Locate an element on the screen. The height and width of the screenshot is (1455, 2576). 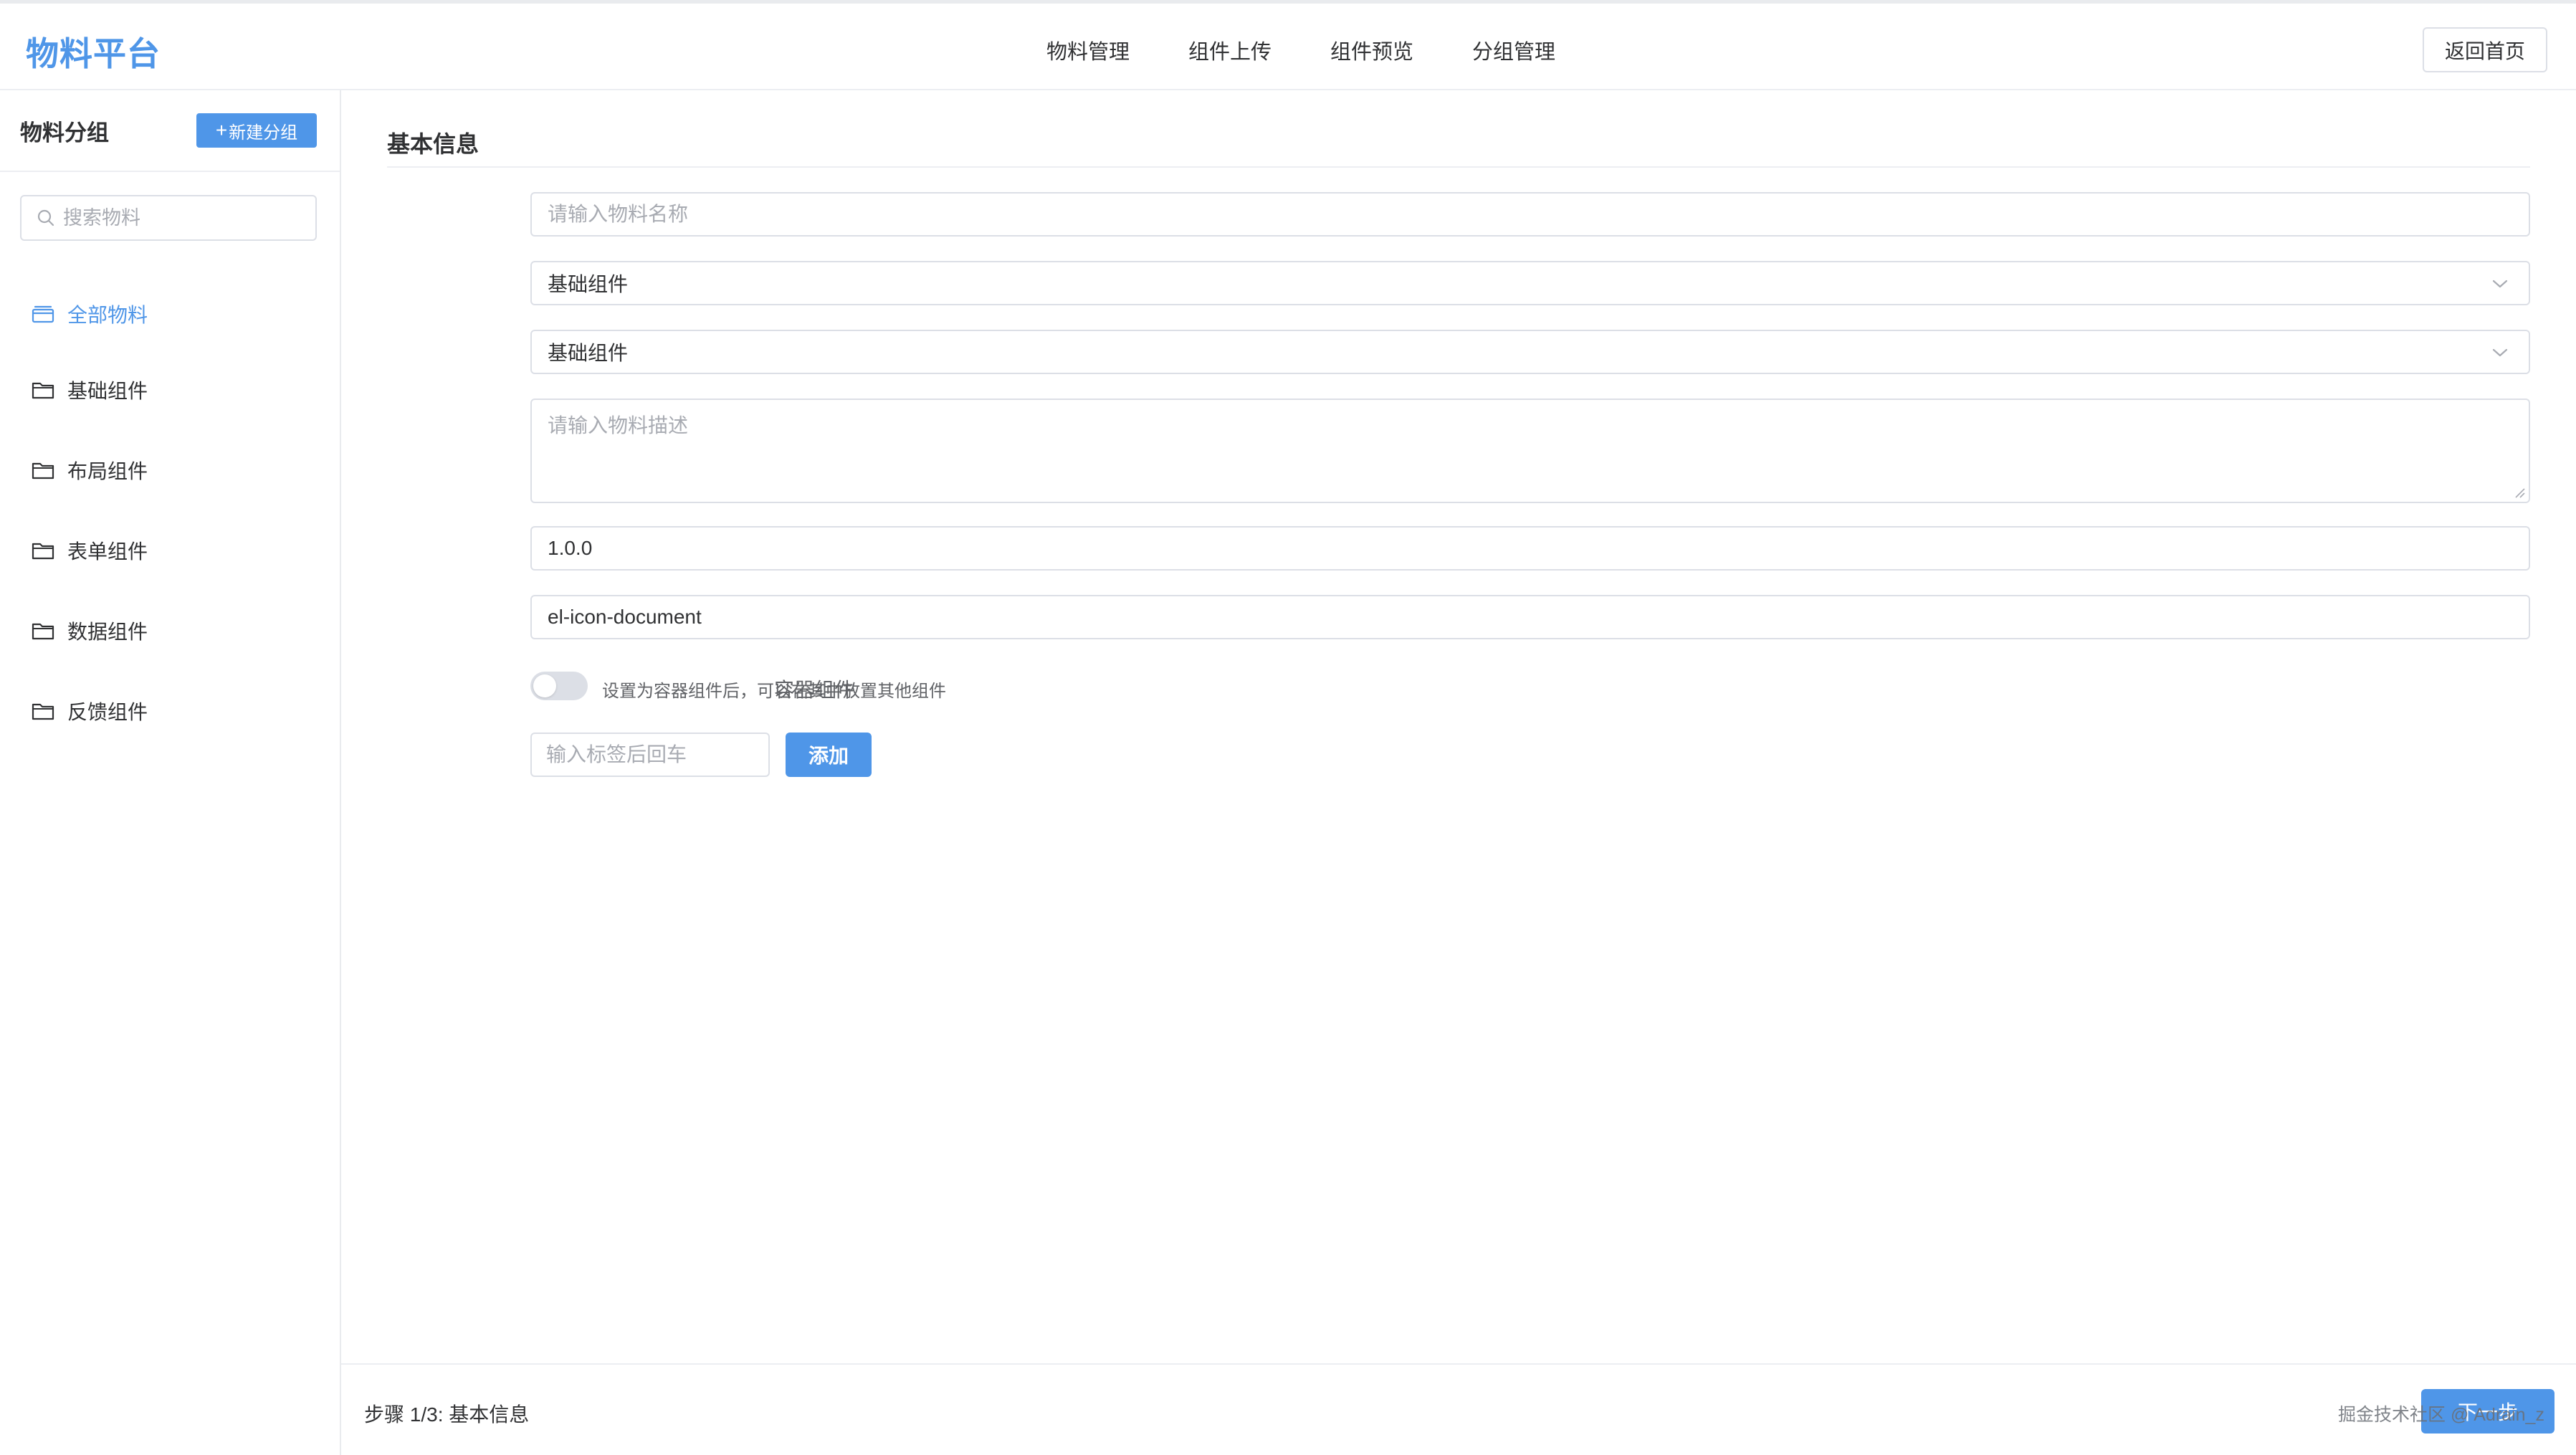
group-select-value: 基础组件 is located at coordinates (588, 353).